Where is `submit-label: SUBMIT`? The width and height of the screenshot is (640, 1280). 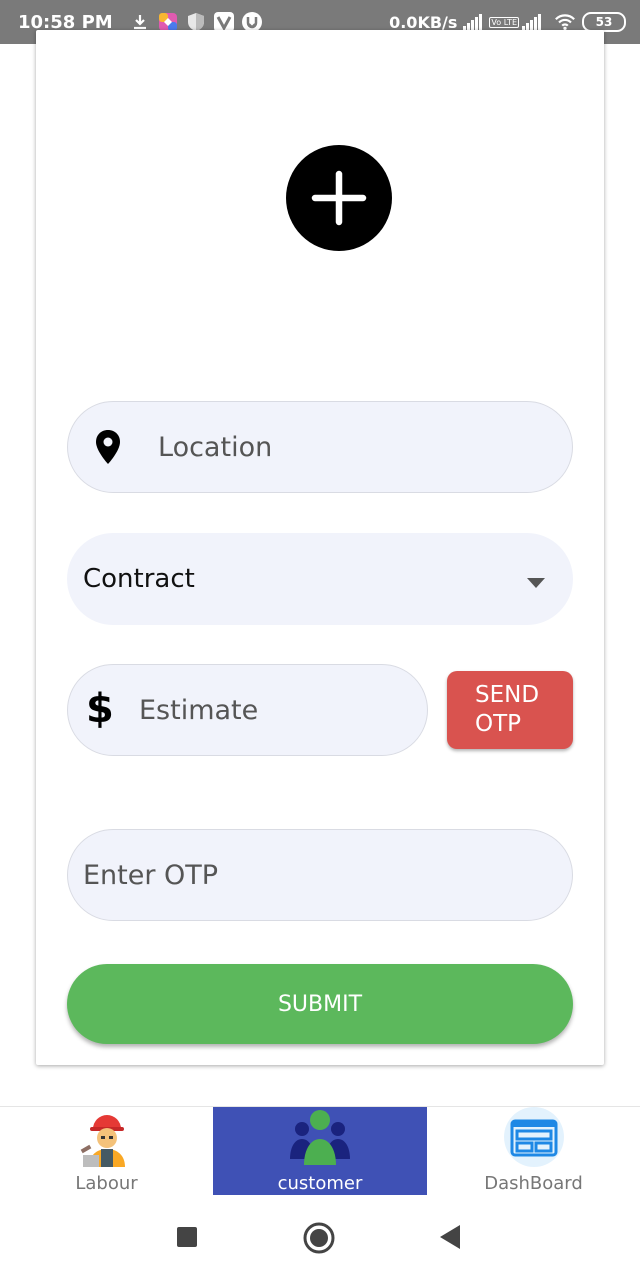
submit-label: SUBMIT is located at coordinates (320, 1004).